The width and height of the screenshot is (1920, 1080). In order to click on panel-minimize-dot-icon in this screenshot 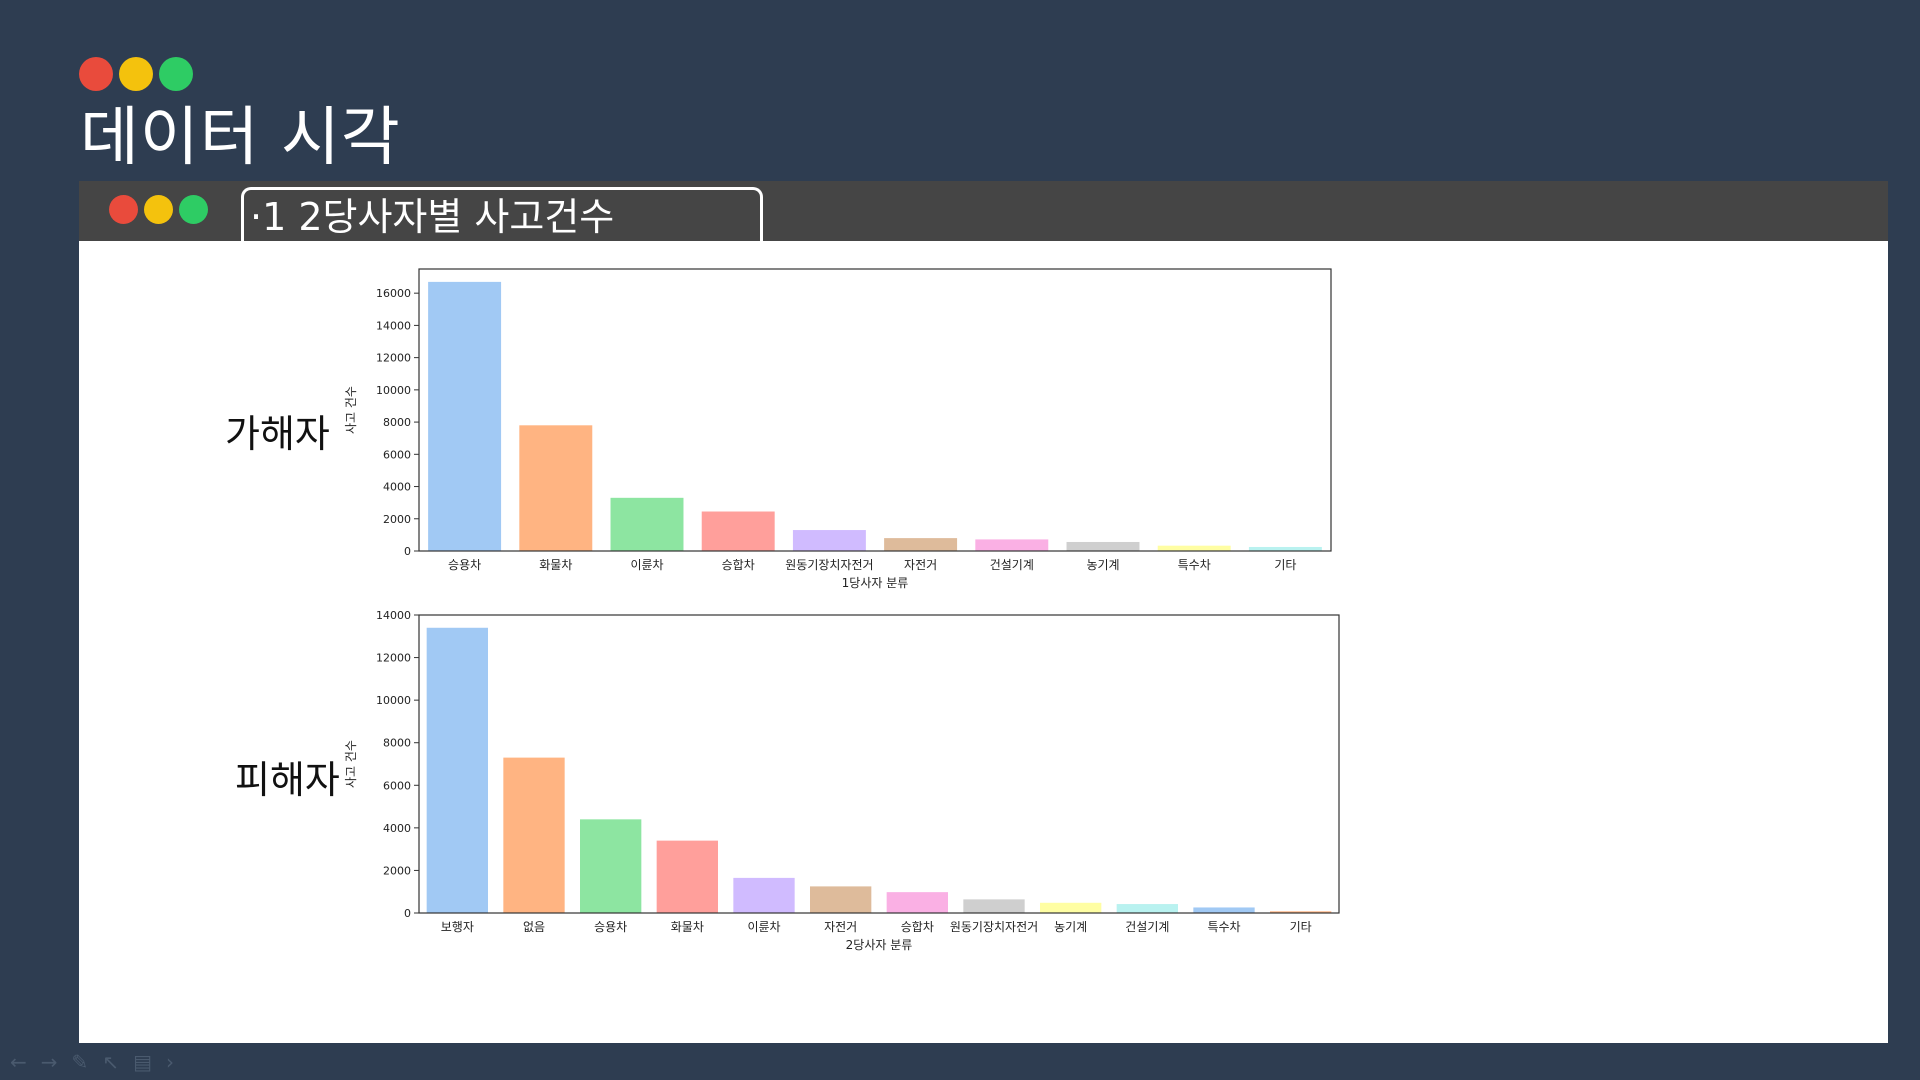, I will do `click(158, 209)`.